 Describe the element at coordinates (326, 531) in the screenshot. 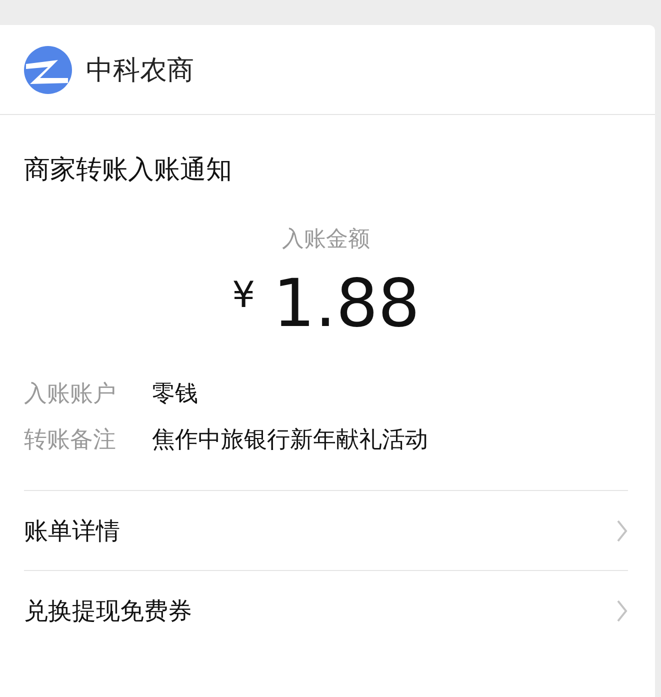

I see `menu-row: 账单详情` at that location.